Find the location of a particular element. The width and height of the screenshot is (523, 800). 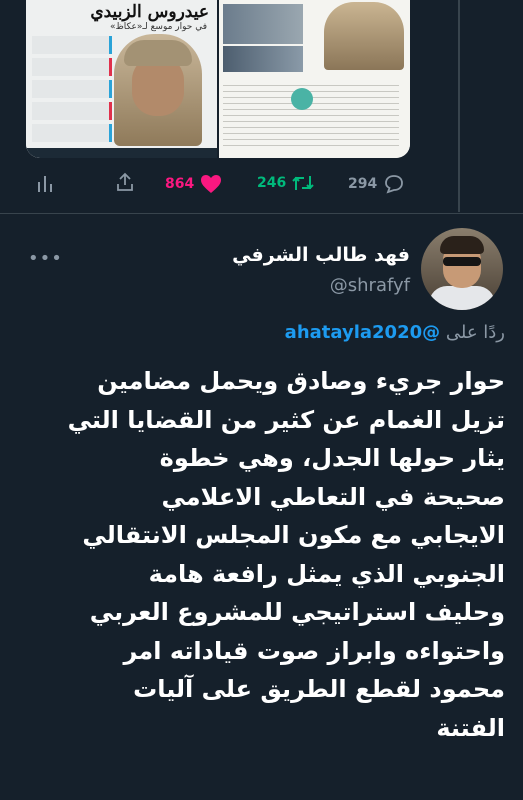

like-button: 864 is located at coordinates (193, 184).